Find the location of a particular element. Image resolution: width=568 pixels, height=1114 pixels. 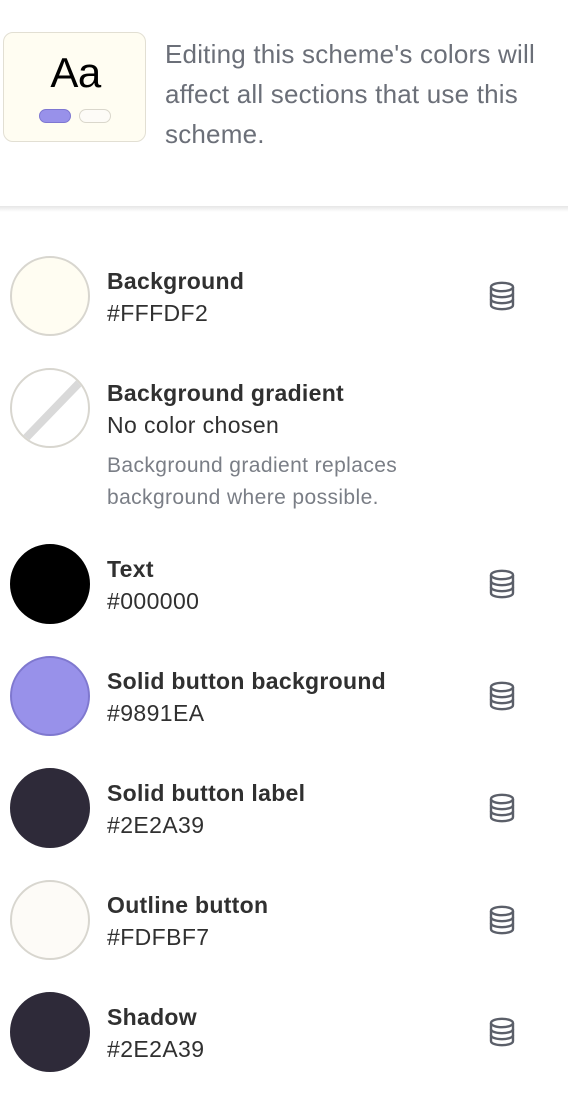

color-label: Background is located at coordinates (176, 281).